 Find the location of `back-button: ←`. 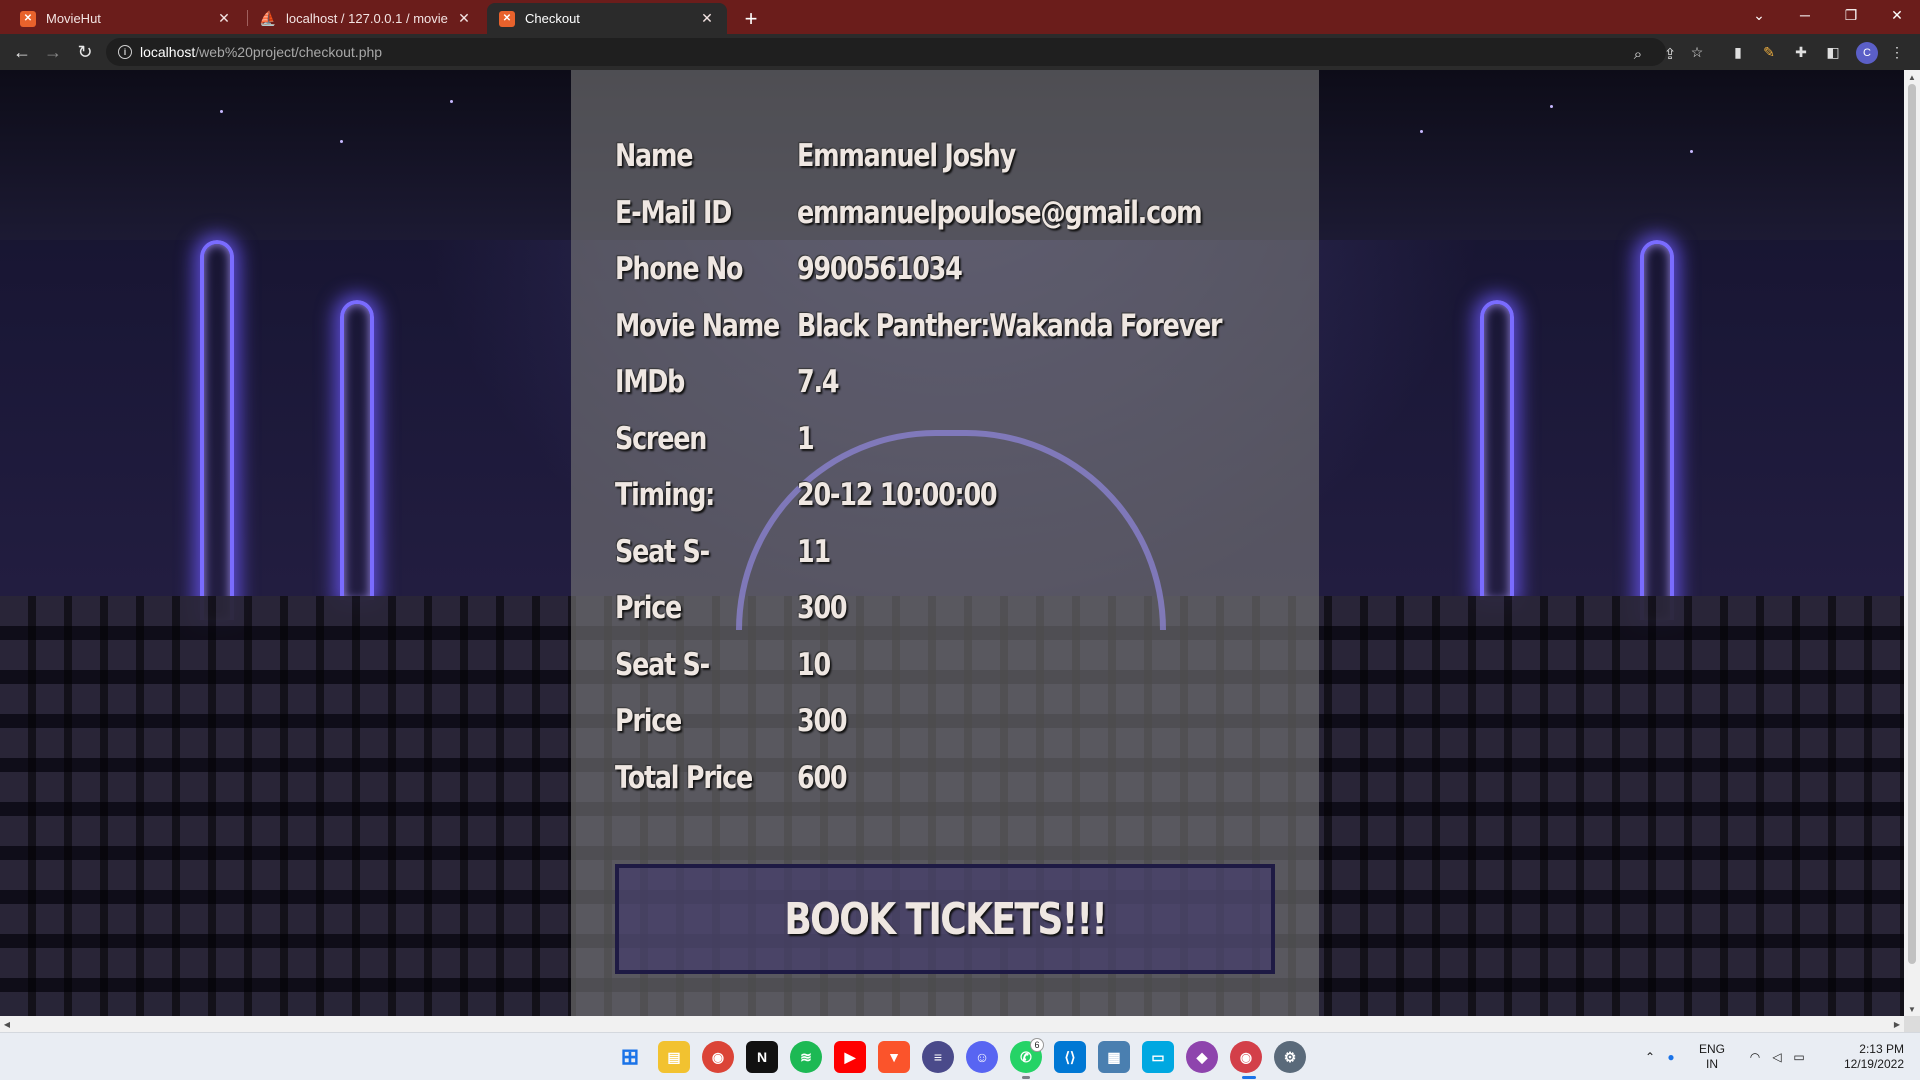

back-button: ← is located at coordinates (22, 52).